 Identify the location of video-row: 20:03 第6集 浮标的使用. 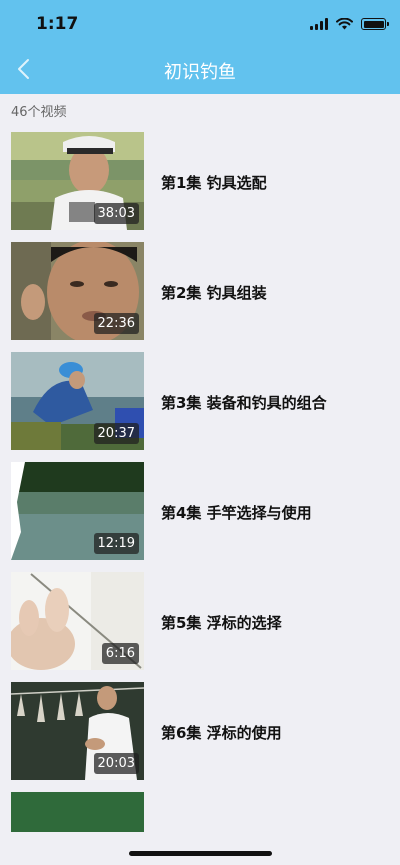
(200, 727).